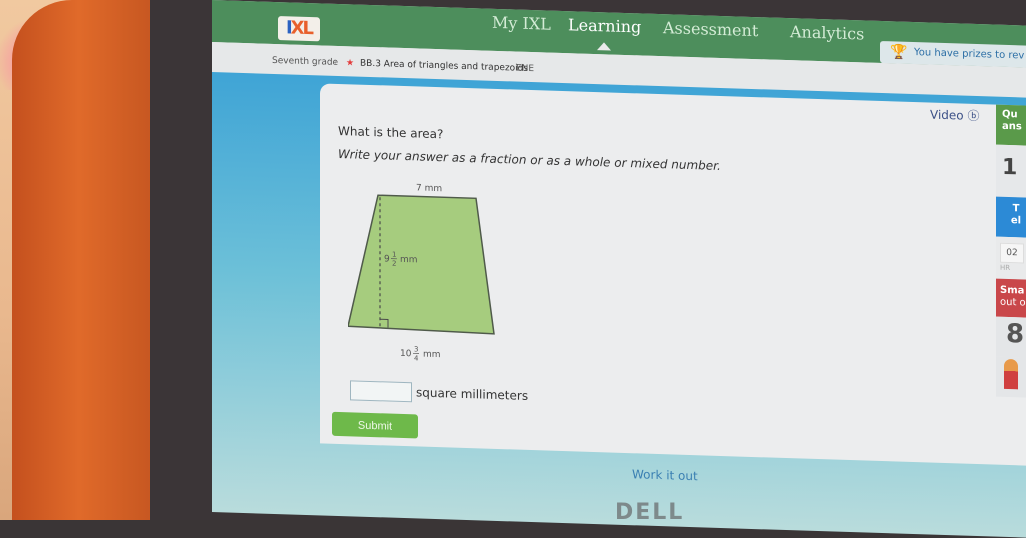 This screenshot has height=538, width=1026. What do you see at coordinates (375, 425) in the screenshot?
I see `submit-button: Submit` at bounding box center [375, 425].